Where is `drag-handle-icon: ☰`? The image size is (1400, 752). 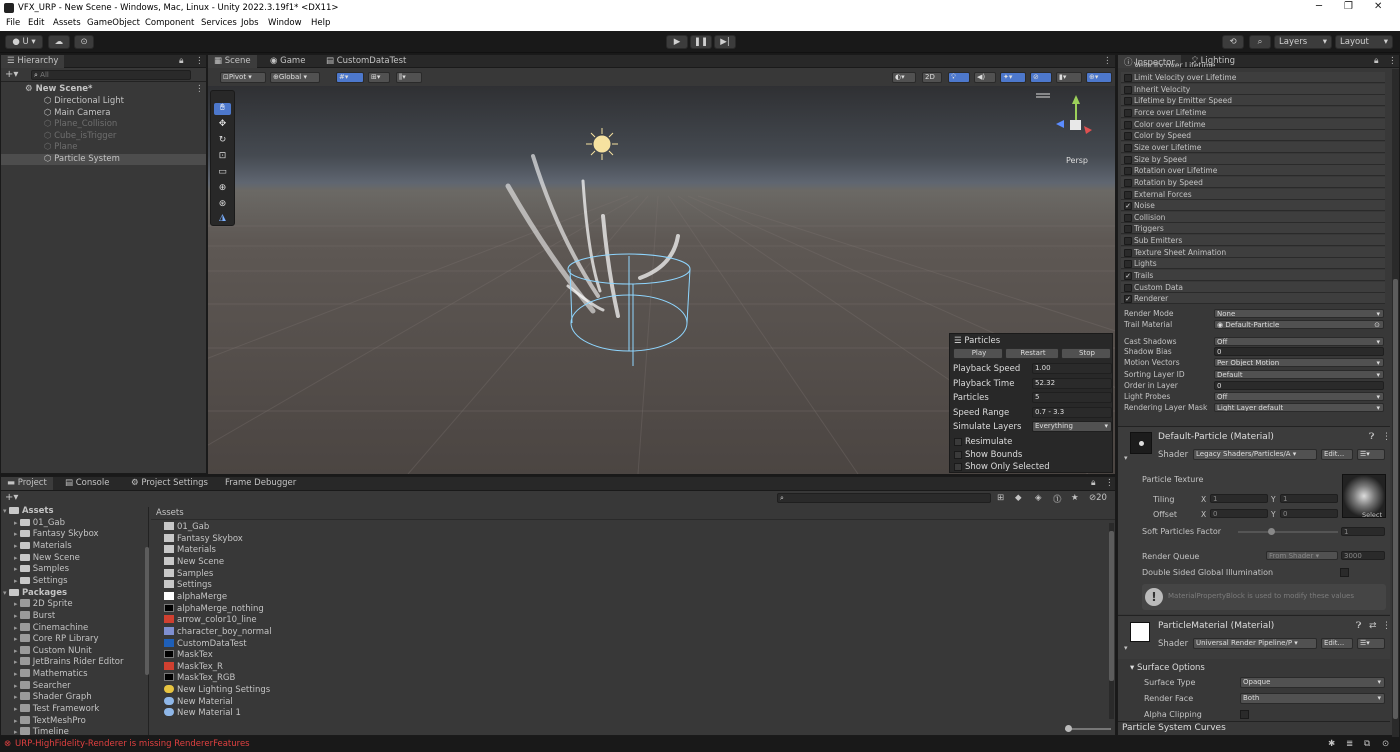
drag-handle-icon: ☰ is located at coordinates (959, 341).